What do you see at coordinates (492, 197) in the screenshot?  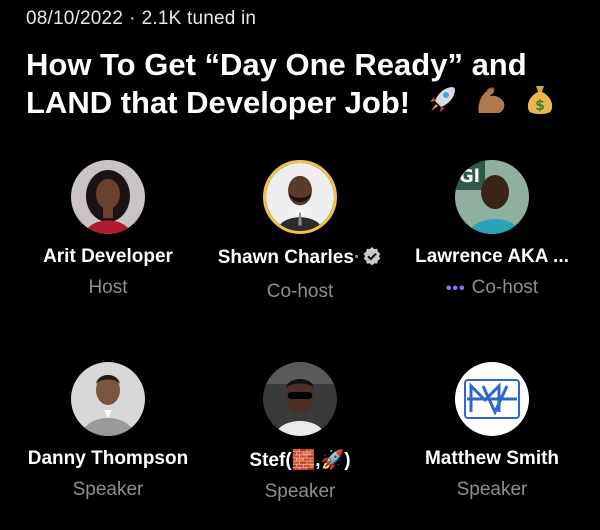 I see `avatar: Gl` at bounding box center [492, 197].